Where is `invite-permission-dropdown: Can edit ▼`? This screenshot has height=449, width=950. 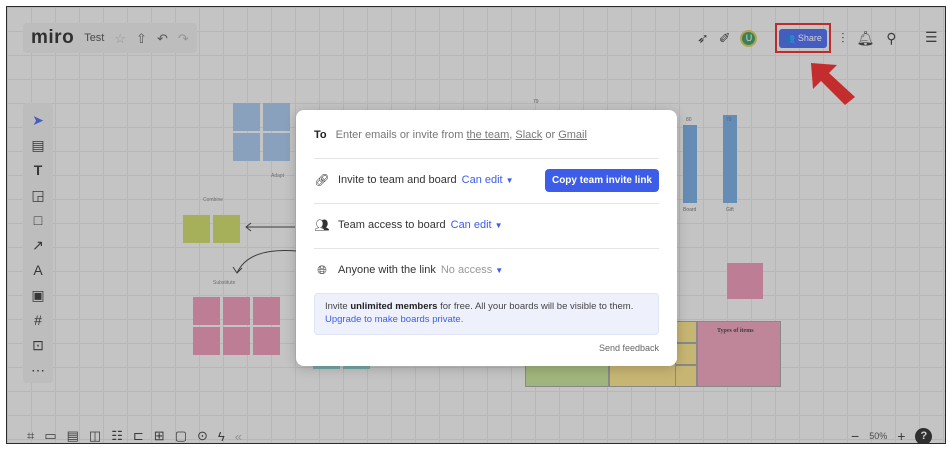
invite-permission-dropdown: Can edit ▼ is located at coordinates (488, 180).